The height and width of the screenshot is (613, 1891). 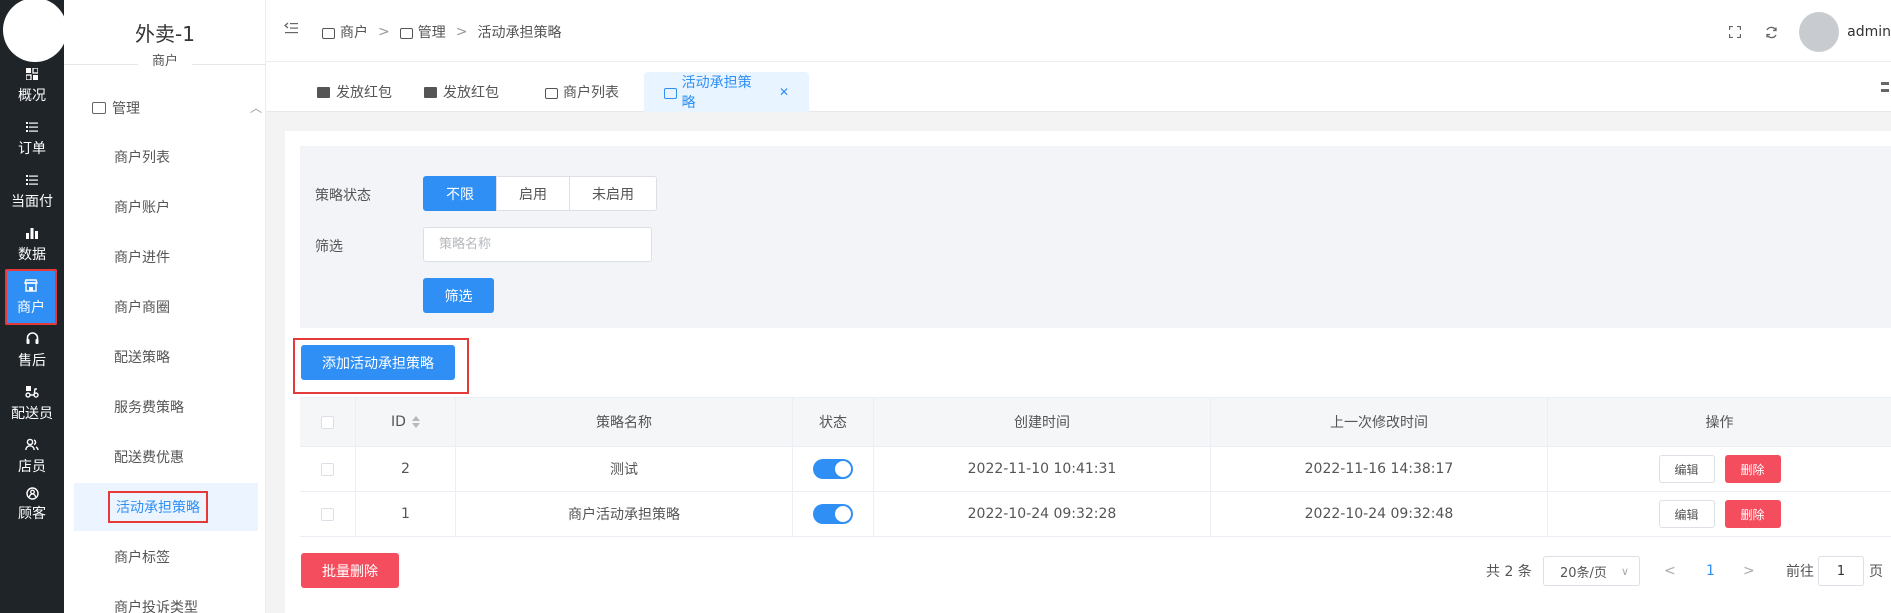 I want to click on cell-modified: 2022-11-16 14:38:17, so click(x=1379, y=469).